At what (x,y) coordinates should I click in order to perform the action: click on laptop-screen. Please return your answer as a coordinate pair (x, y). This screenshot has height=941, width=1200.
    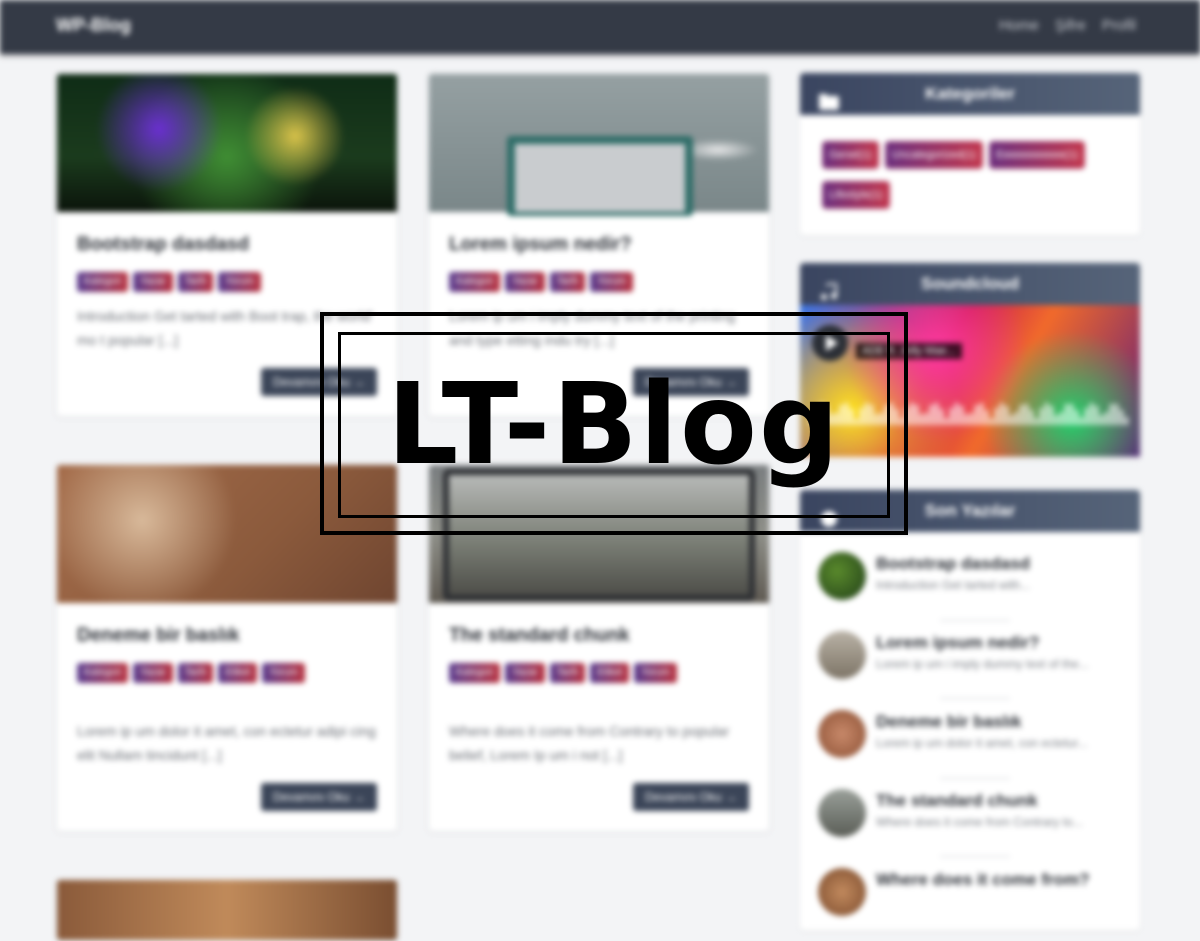
    Looking at the image, I should click on (600, 178).